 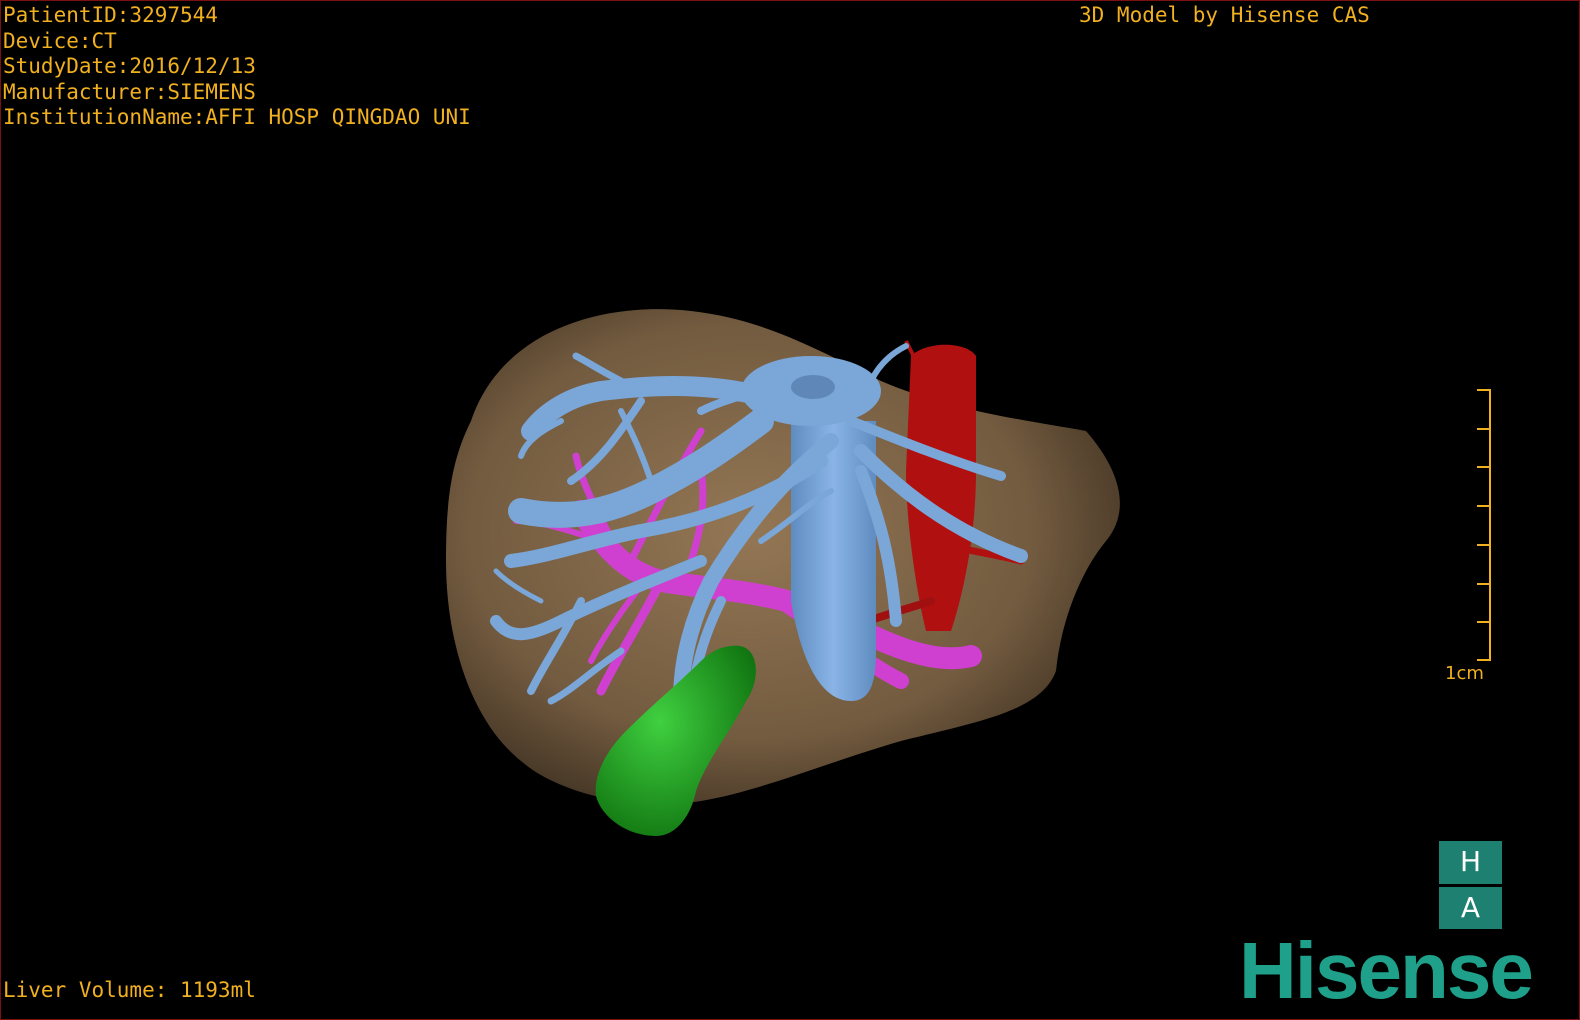 What do you see at coordinates (110, 15) in the screenshot?
I see `patient-id-label: PatientID:3297544` at bounding box center [110, 15].